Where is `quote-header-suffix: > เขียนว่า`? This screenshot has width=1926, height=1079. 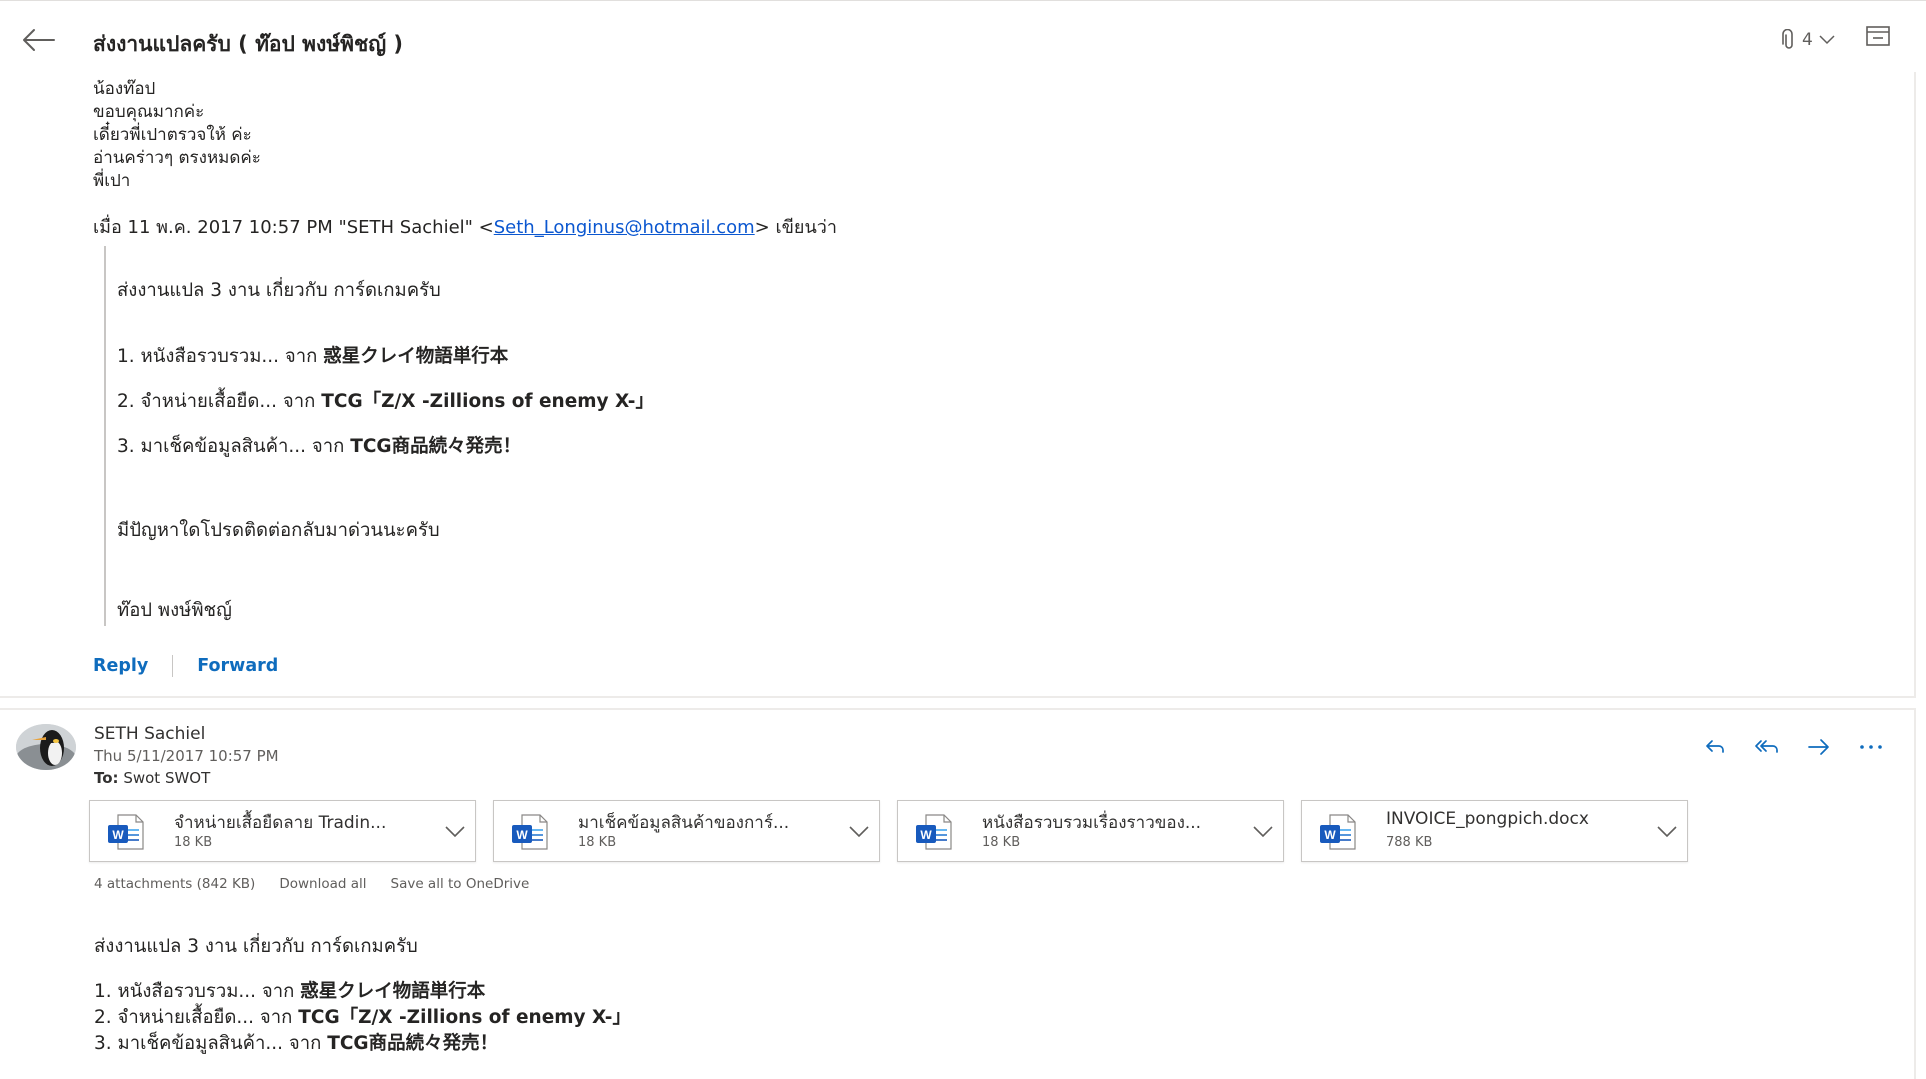 quote-header-suffix: > เขียนว่า is located at coordinates (795, 227).